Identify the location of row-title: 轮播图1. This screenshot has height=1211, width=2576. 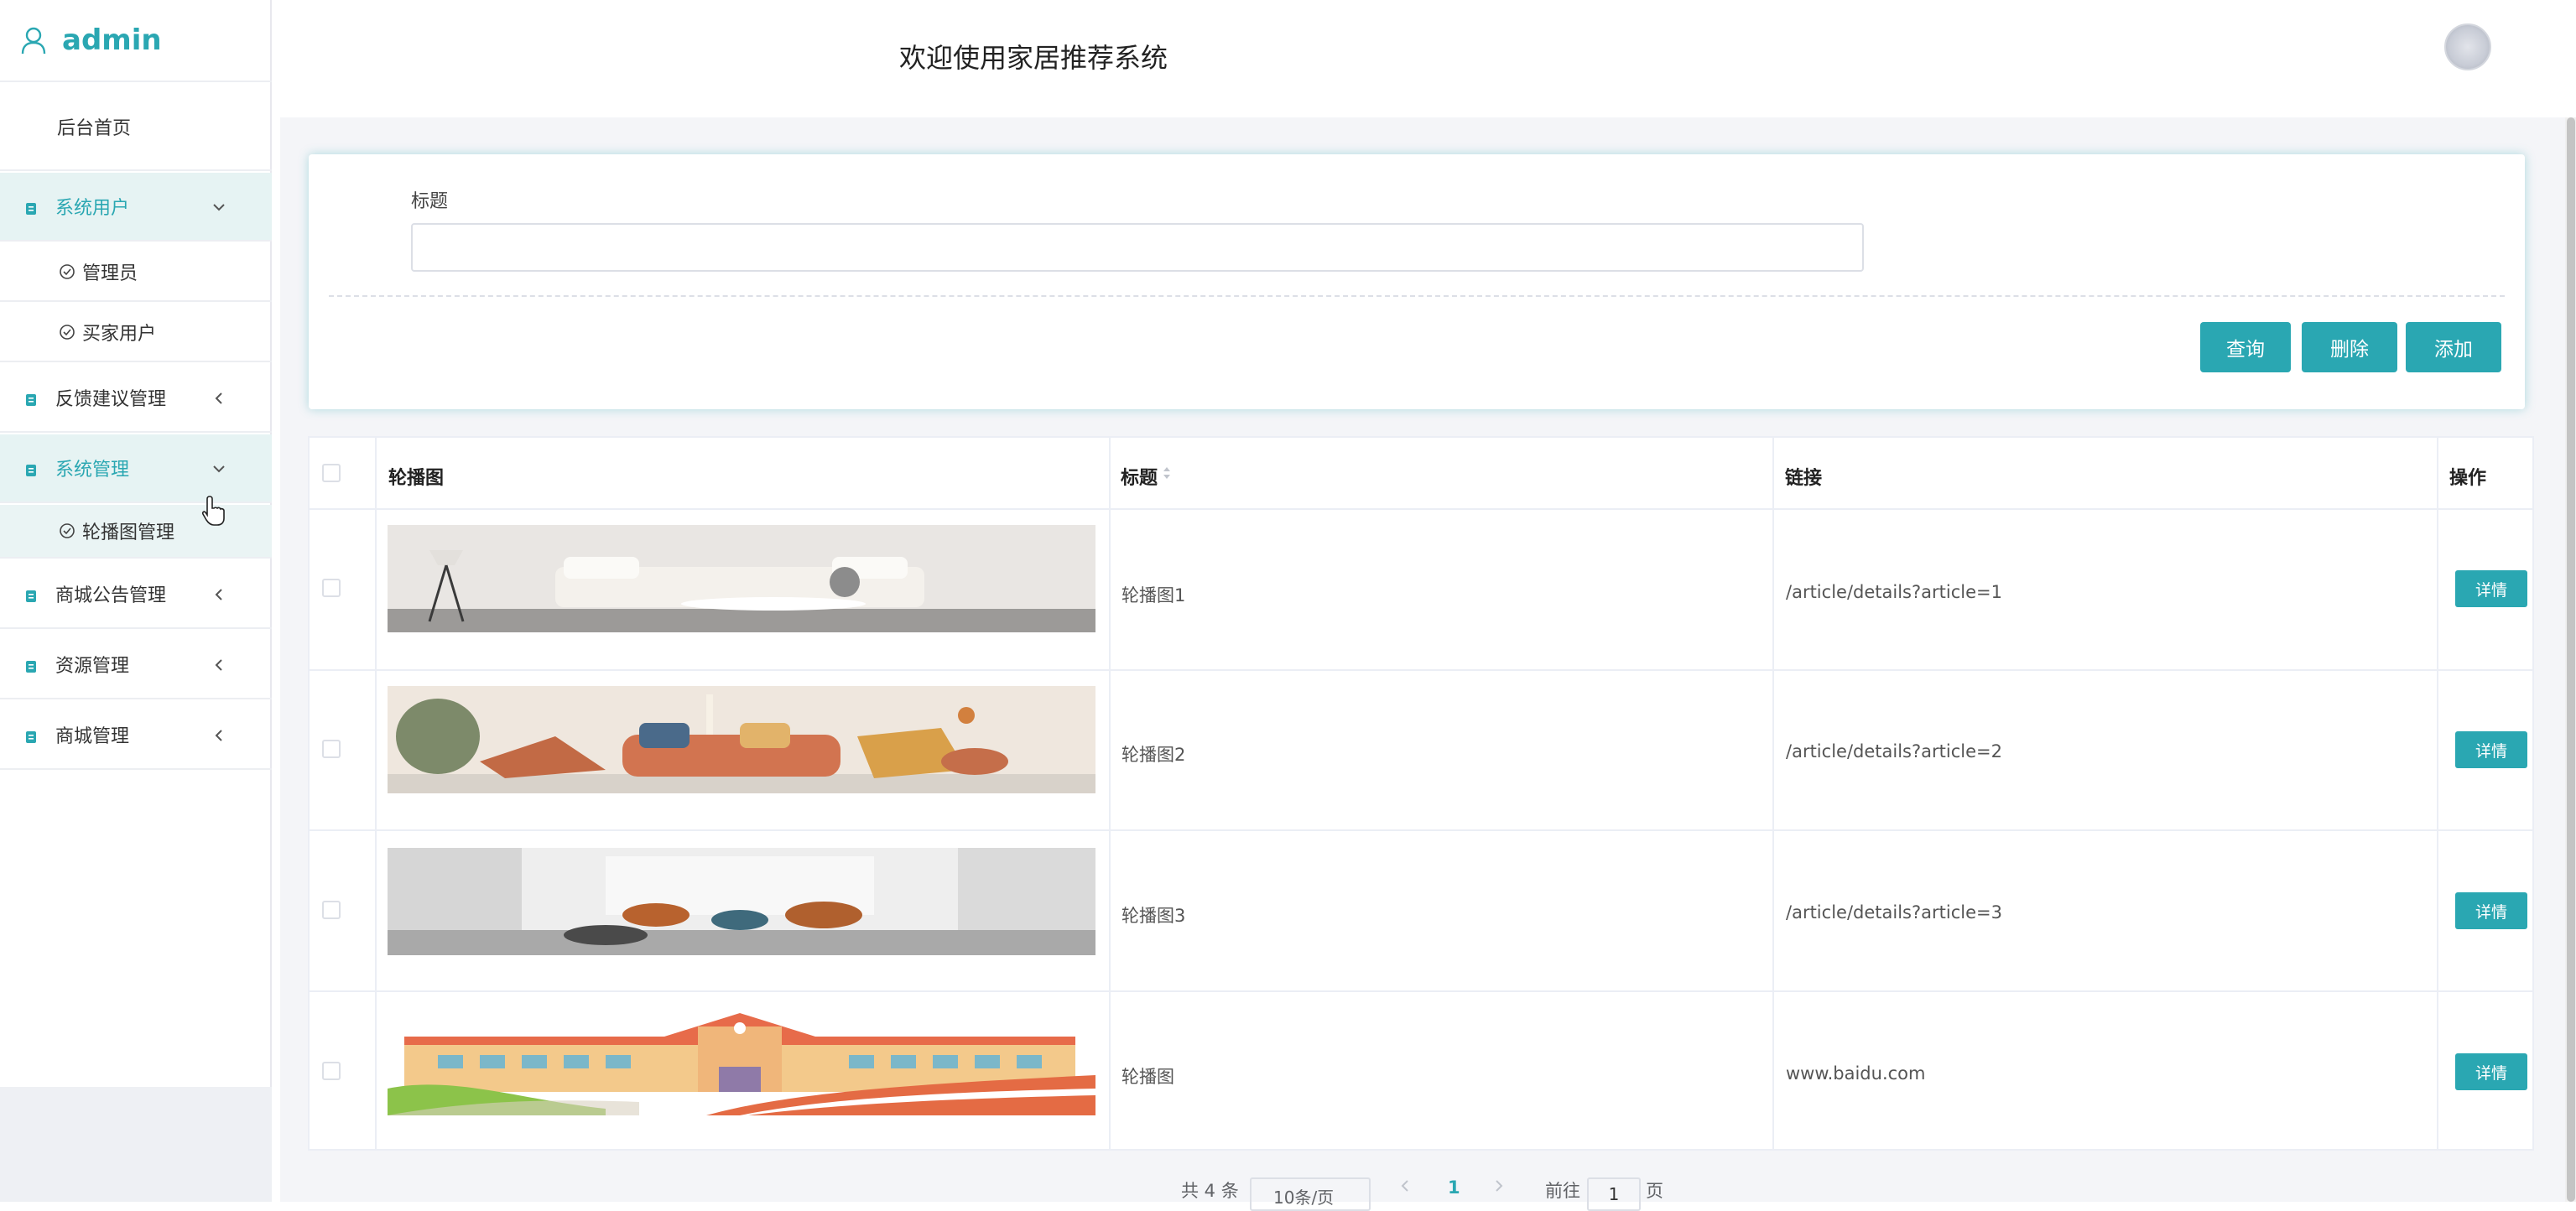
(1153, 596).